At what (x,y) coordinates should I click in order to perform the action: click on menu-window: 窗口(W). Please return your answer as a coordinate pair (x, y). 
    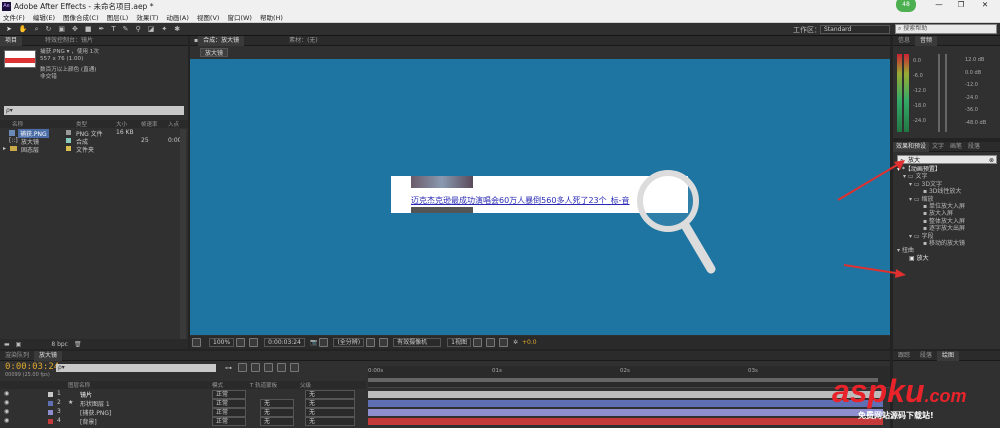
    Looking at the image, I should click on (239, 17).